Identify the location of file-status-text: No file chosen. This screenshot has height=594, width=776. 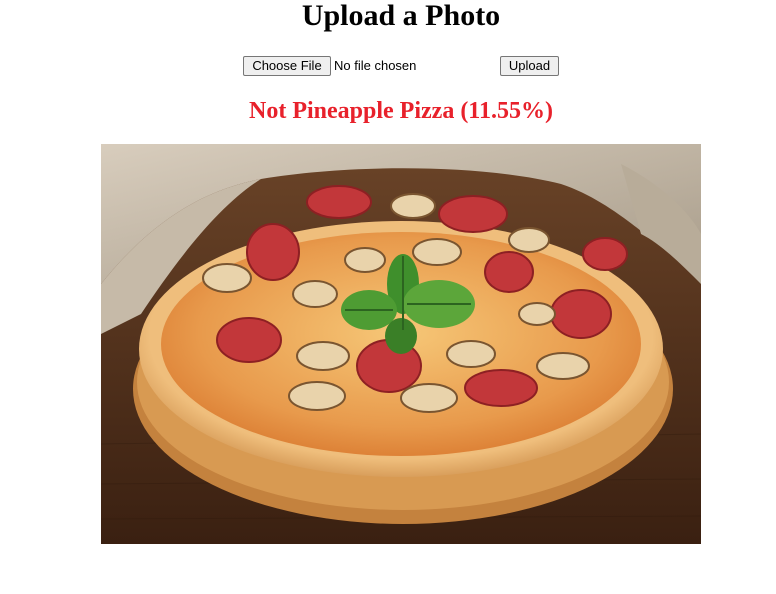
(375, 65).